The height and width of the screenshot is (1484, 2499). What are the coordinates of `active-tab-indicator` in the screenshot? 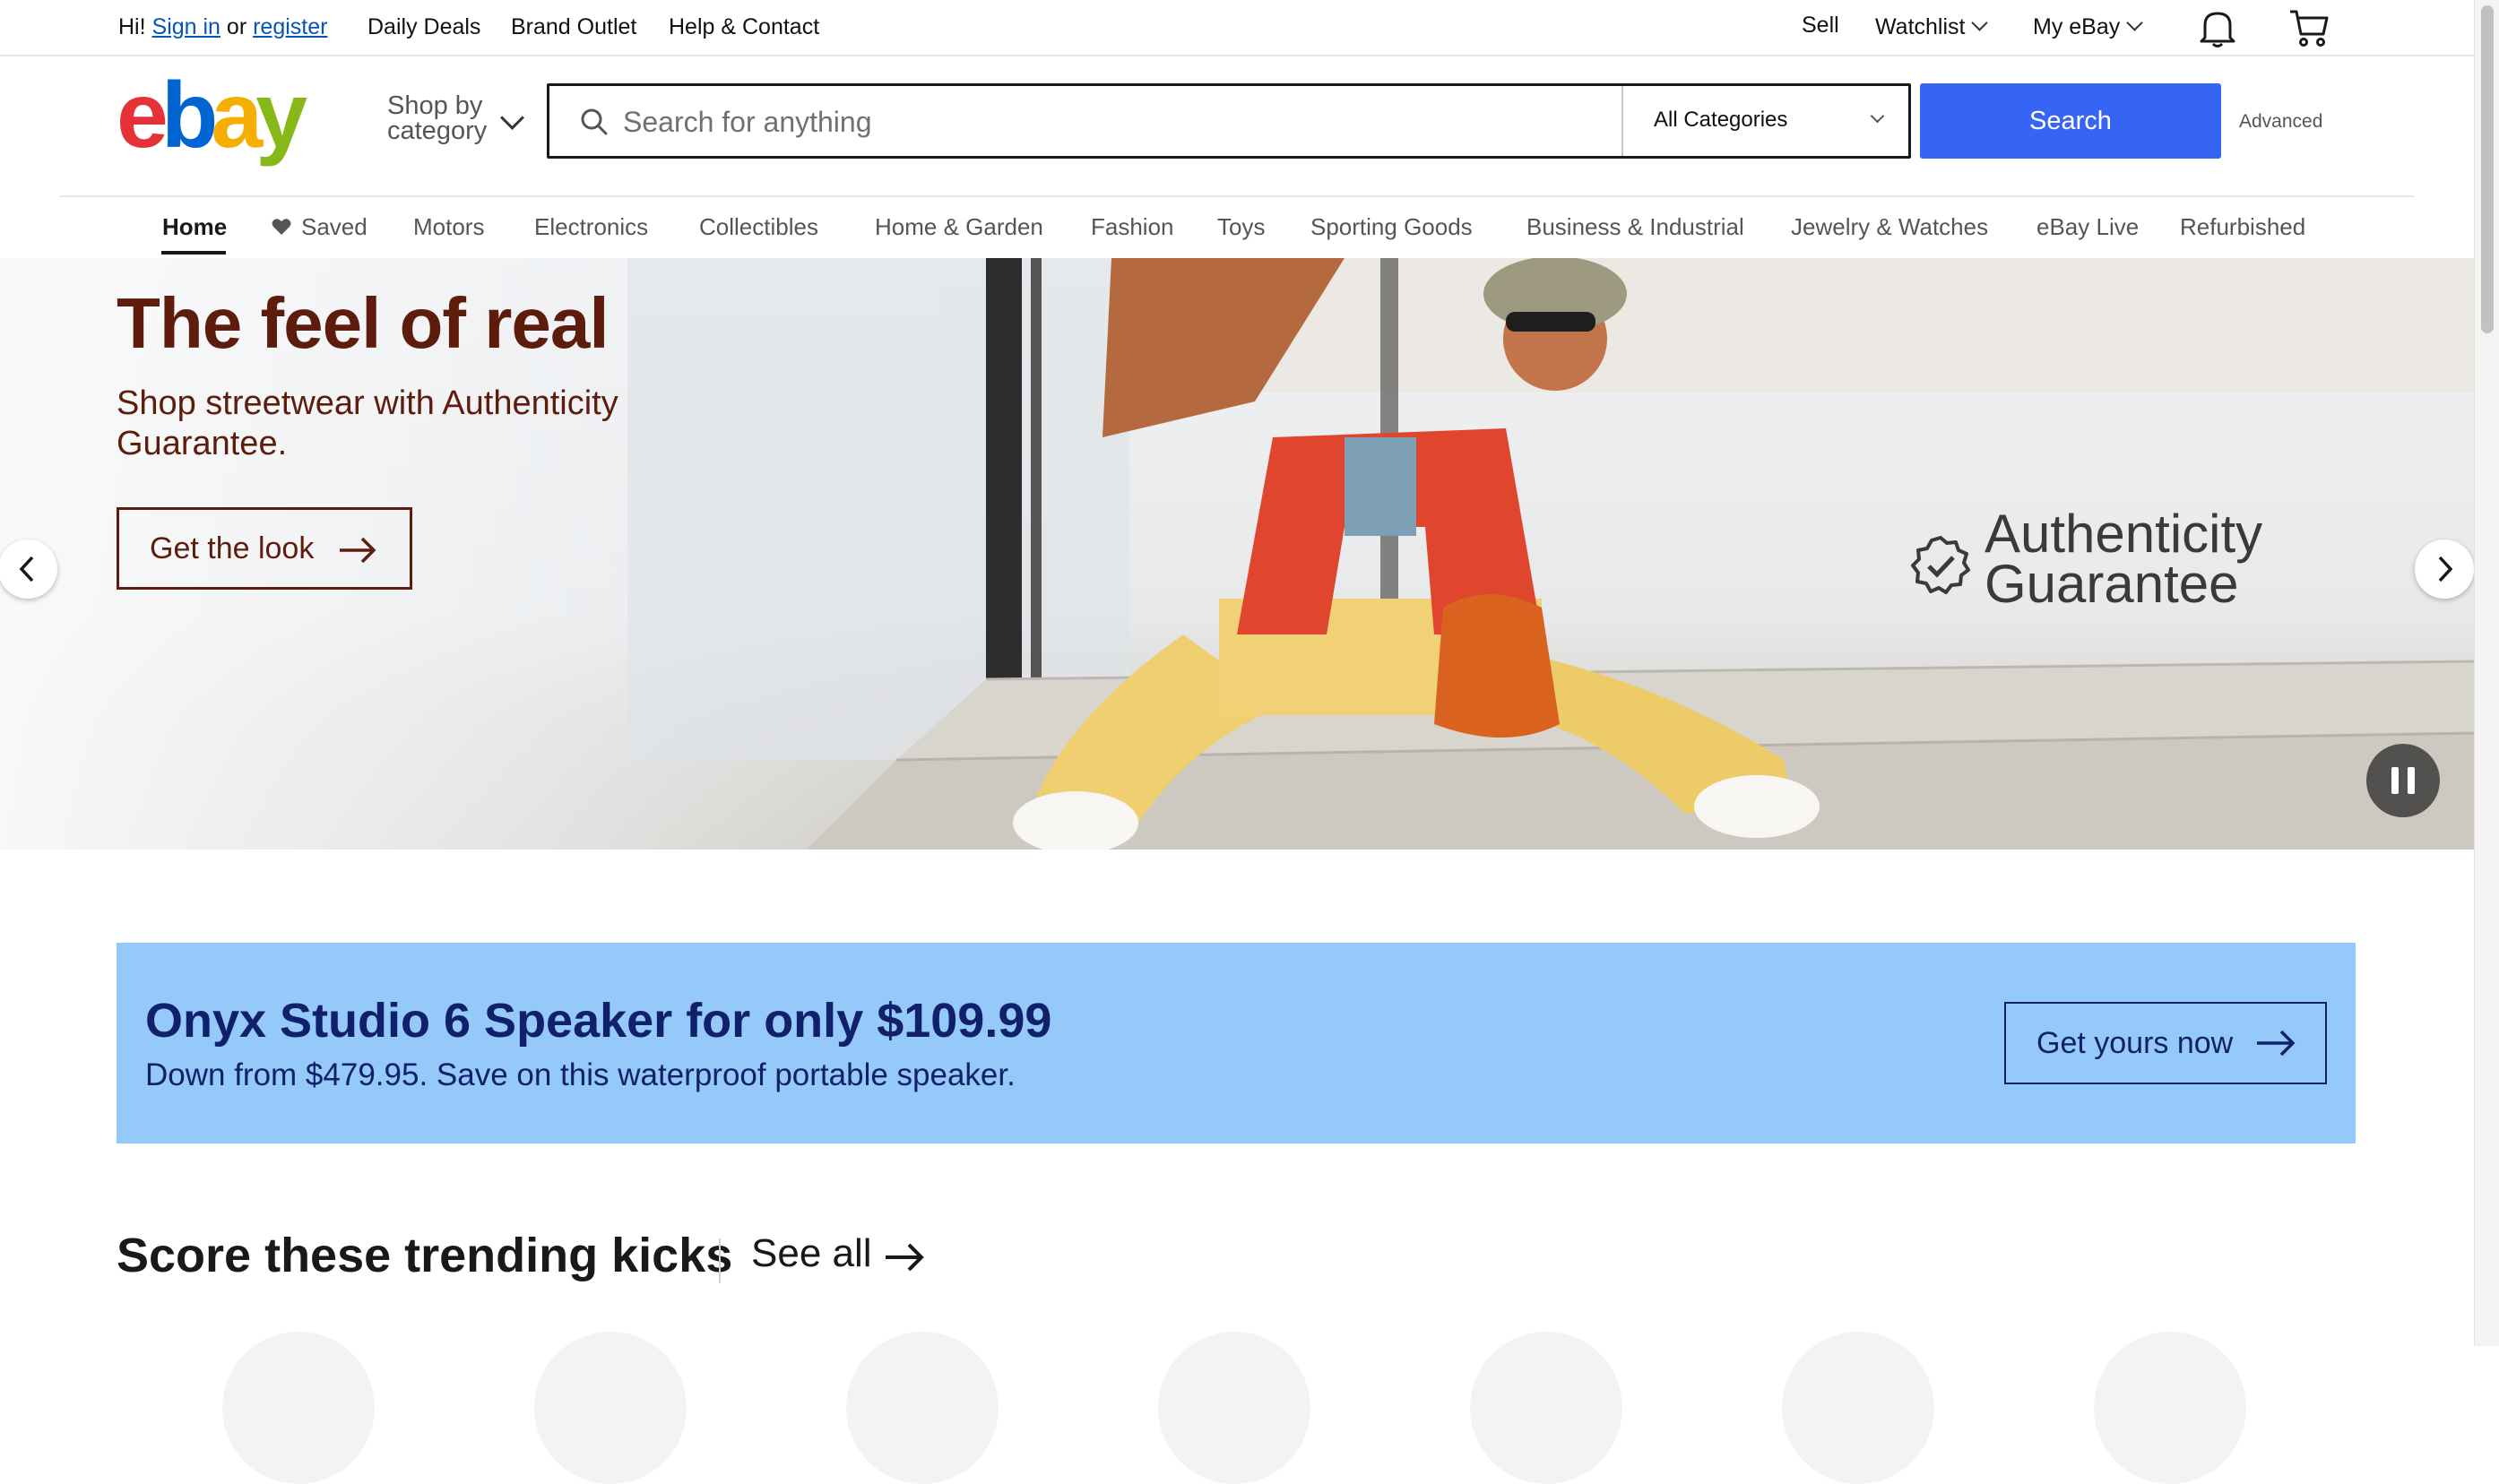 It's located at (193, 253).